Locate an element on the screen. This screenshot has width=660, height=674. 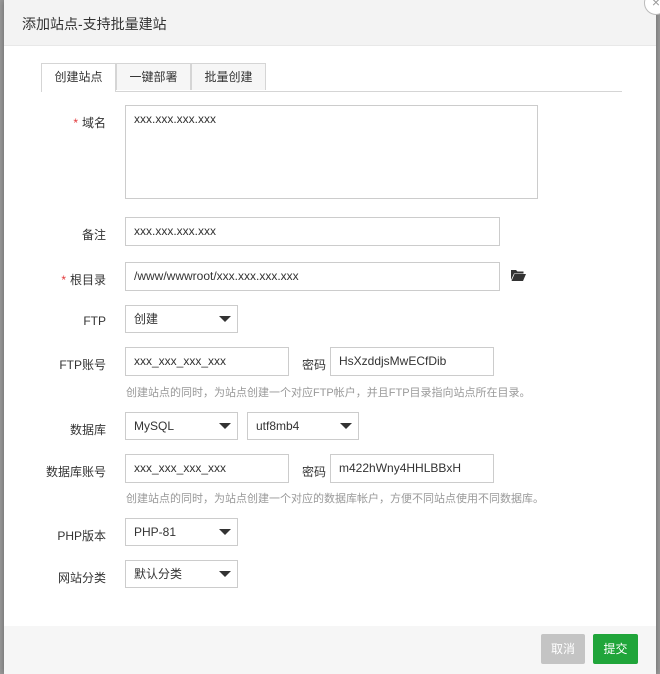
ftp-password-label: 密码 is located at coordinates (314, 365).